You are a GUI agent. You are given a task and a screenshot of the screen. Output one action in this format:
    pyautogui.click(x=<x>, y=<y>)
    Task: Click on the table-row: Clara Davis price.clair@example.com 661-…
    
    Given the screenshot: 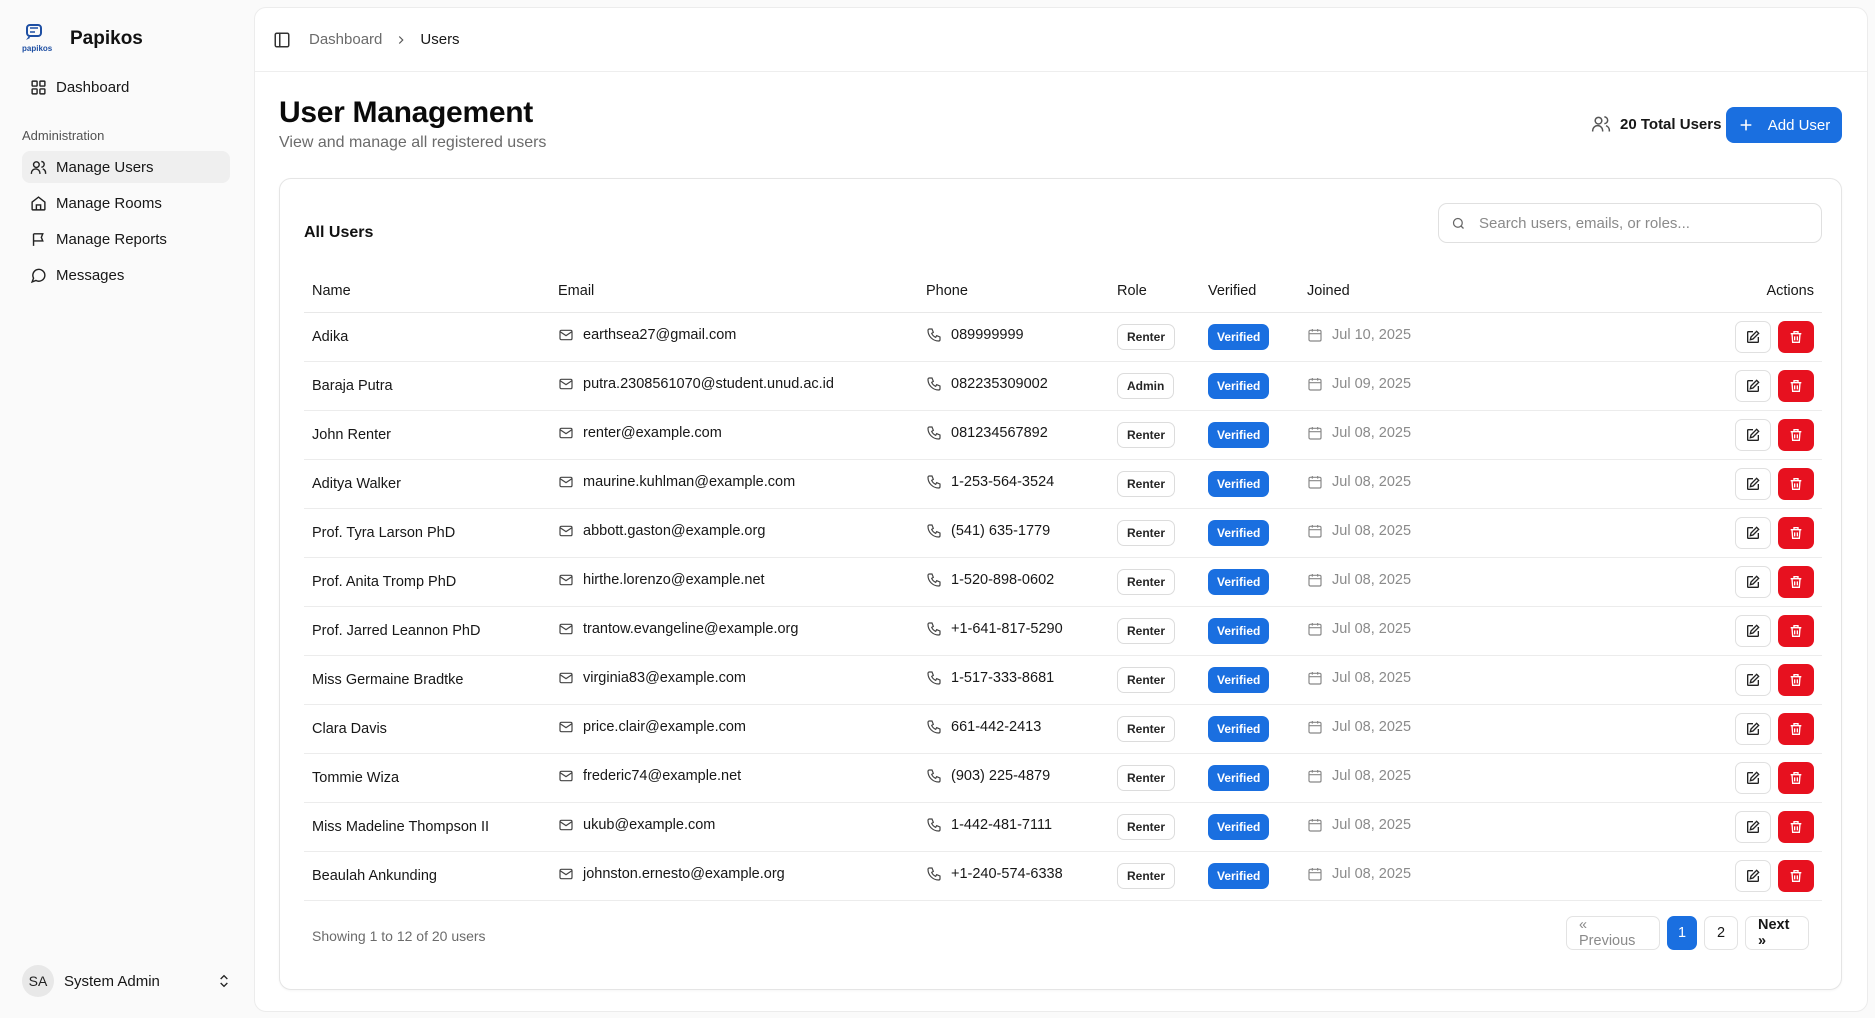 What is the action you would take?
    pyautogui.click(x=1063, y=729)
    